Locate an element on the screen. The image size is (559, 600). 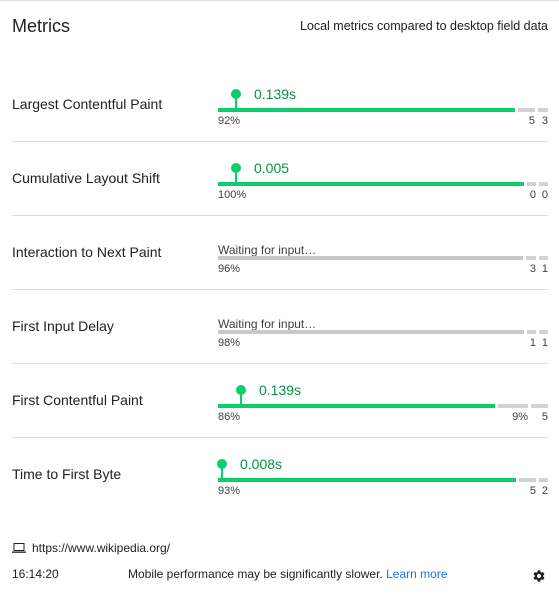
metric-name: Largest Contentful Paint is located at coordinates (87, 104).